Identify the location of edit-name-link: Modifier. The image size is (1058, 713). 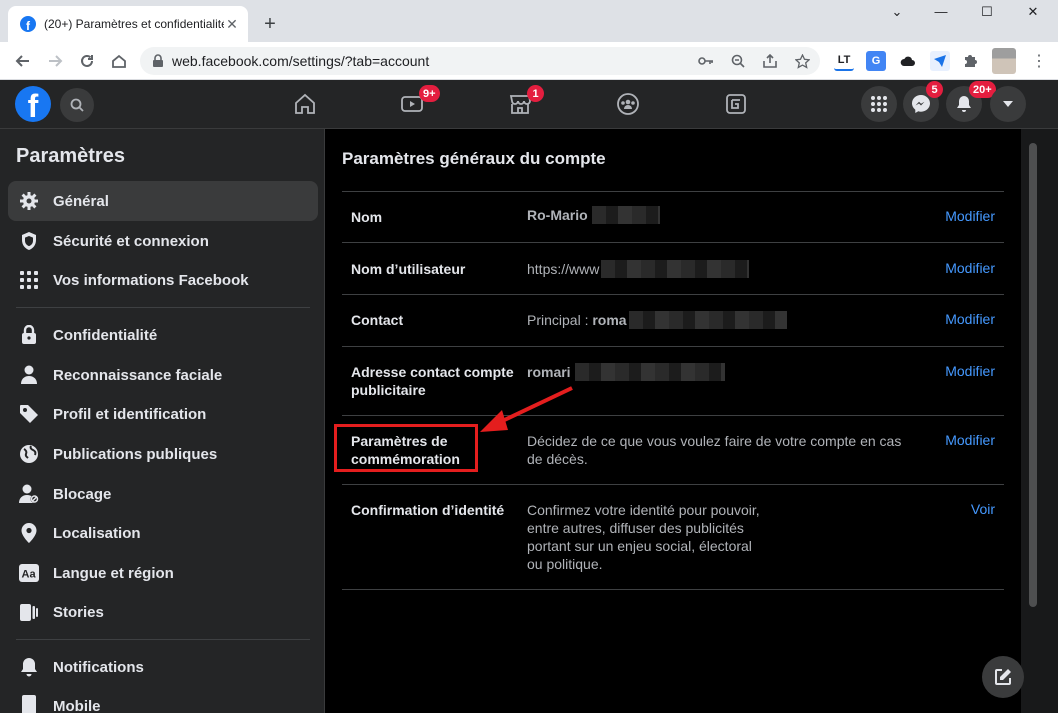
(970, 216).